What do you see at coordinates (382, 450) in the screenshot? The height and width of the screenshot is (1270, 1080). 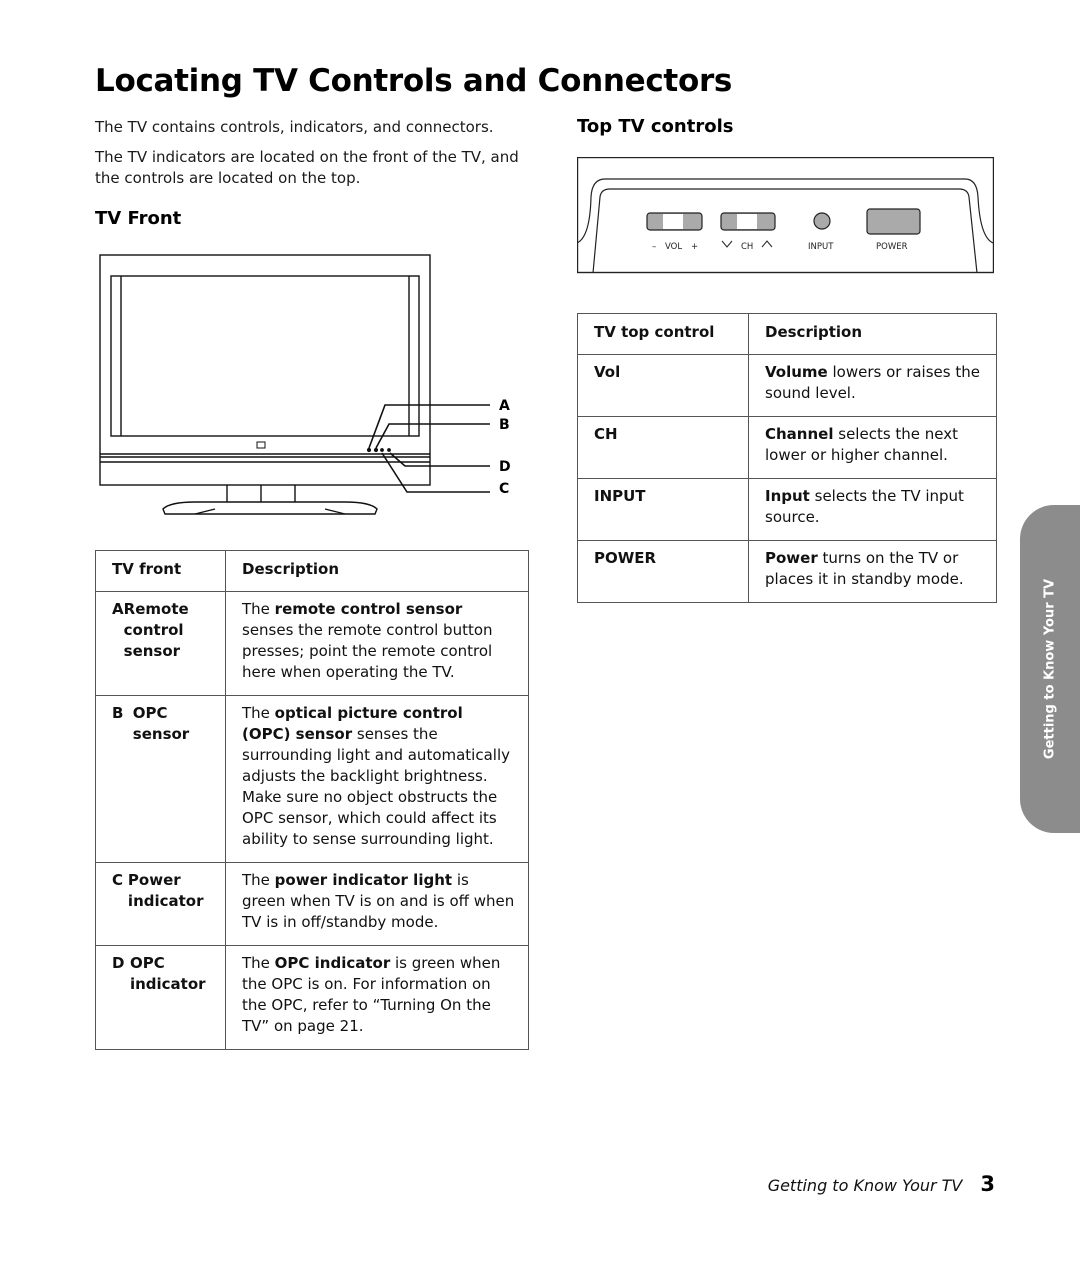 I see `power-indicator-dot` at bounding box center [382, 450].